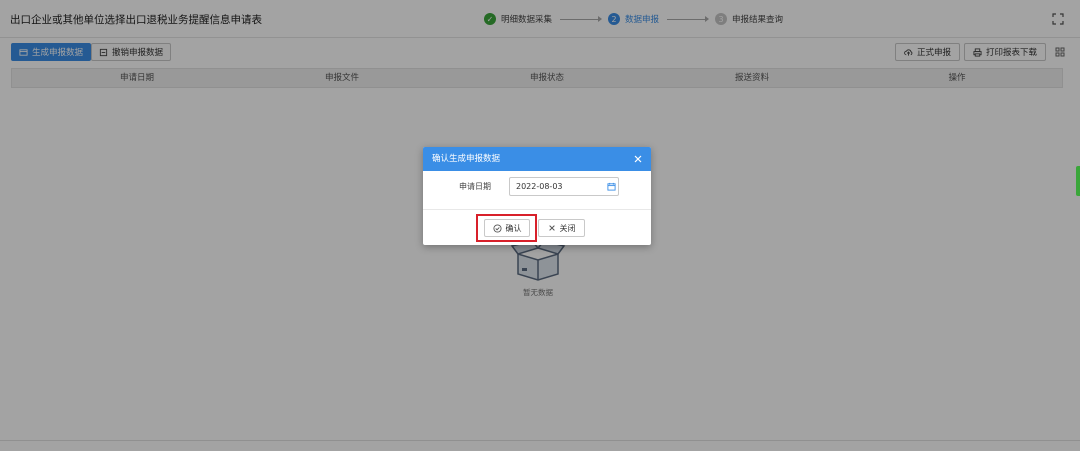 The width and height of the screenshot is (1080, 451). I want to click on check-circle-icon, so click(497, 228).